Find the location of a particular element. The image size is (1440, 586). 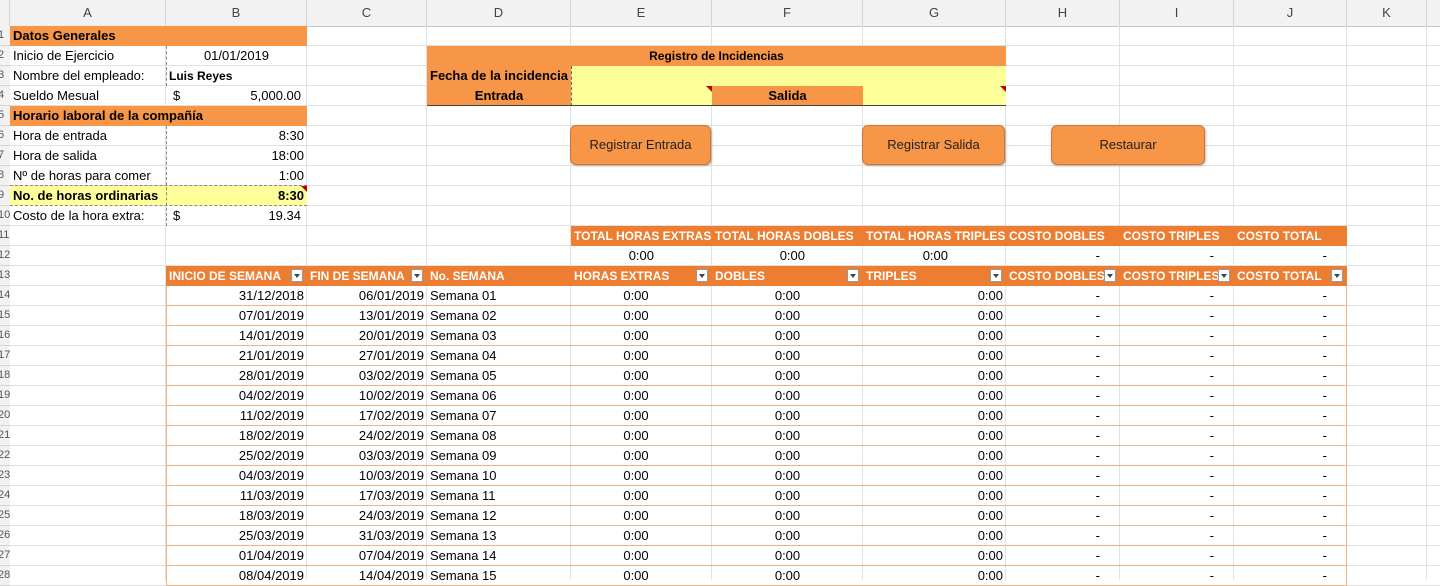

inicio-value: 01/01/2019 is located at coordinates (236, 56).